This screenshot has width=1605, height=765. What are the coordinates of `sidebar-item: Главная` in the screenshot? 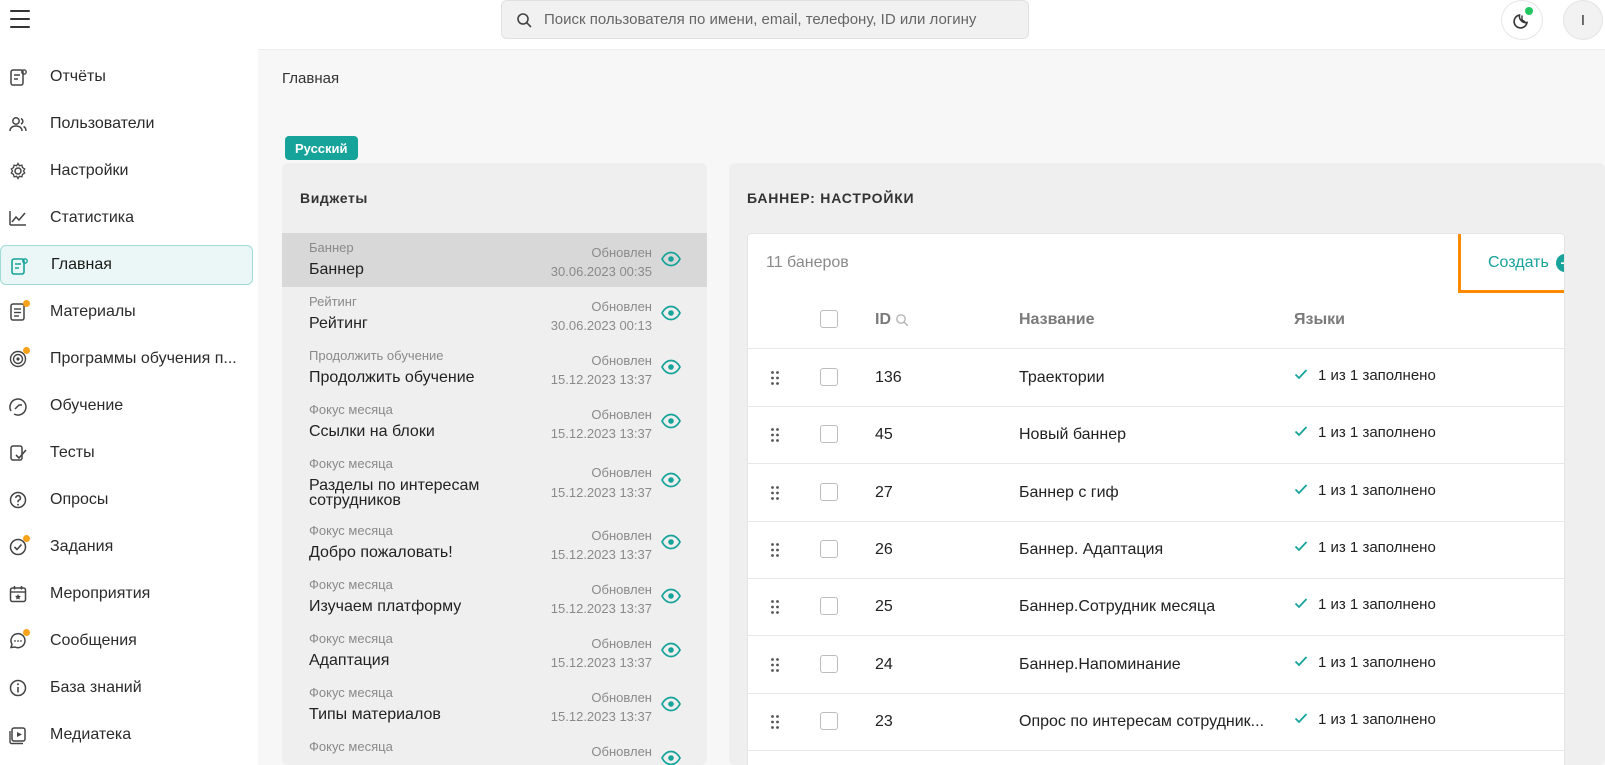 It's located at (126, 265).